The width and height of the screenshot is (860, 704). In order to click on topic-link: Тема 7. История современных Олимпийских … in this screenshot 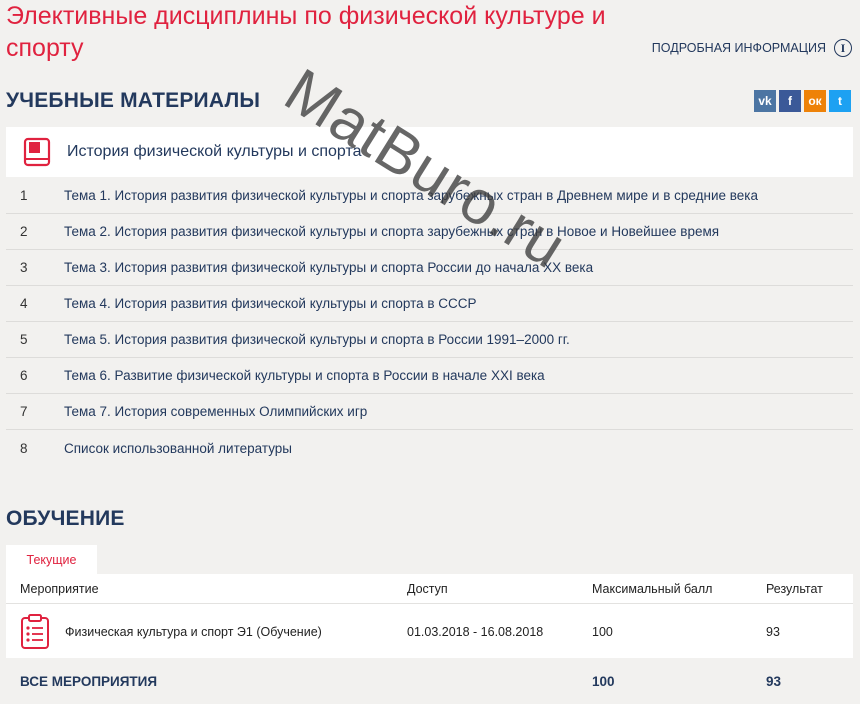, I will do `click(215, 411)`.